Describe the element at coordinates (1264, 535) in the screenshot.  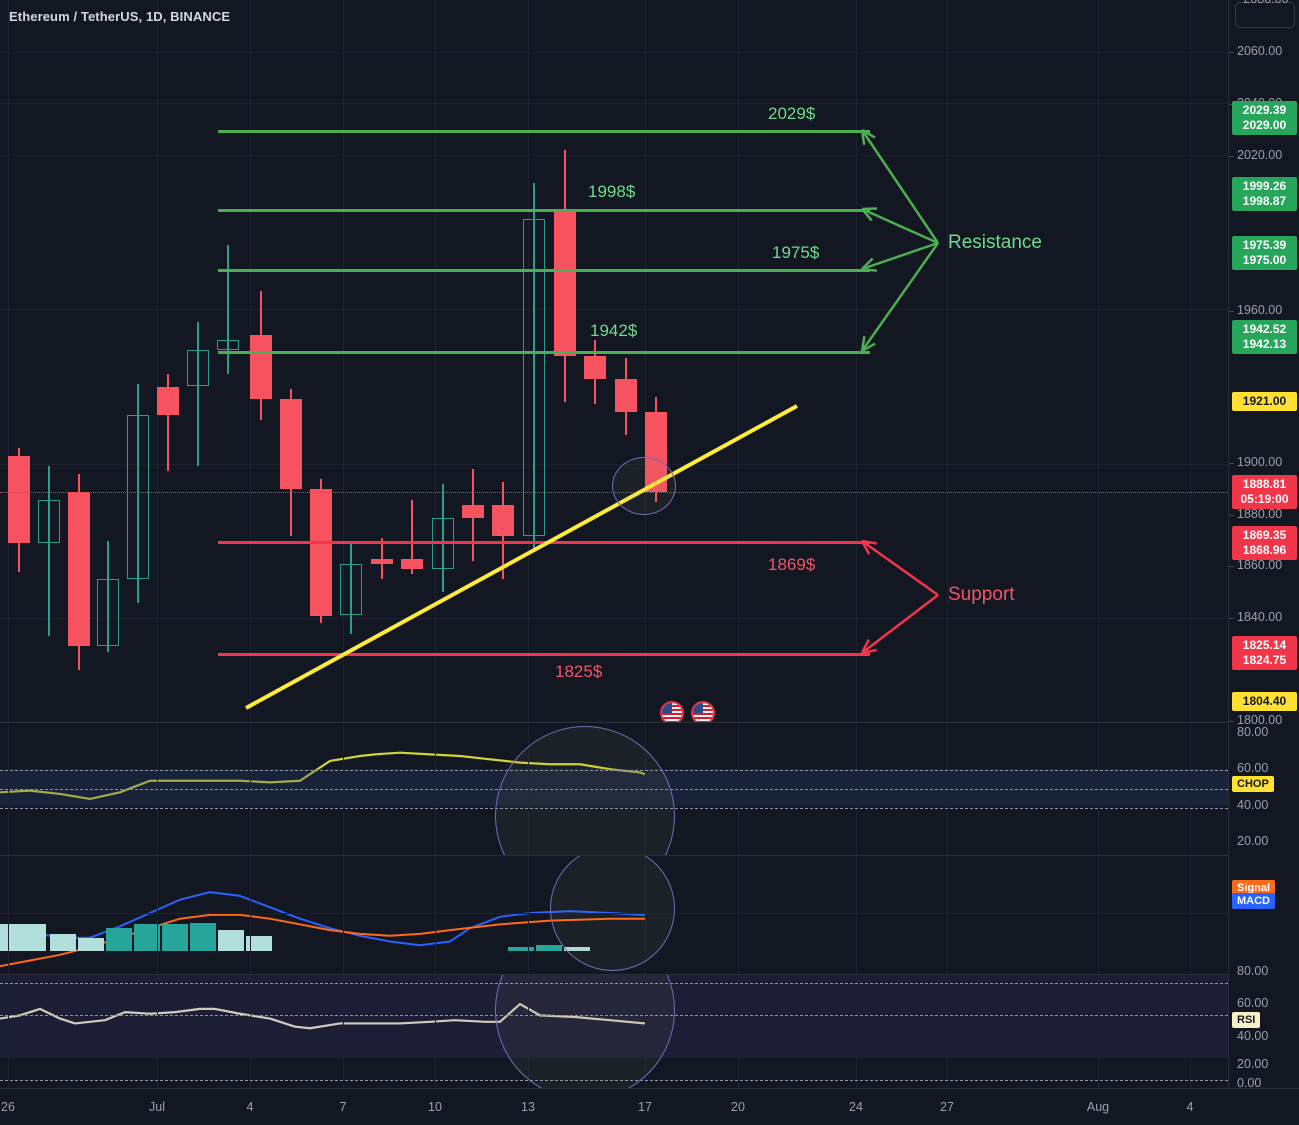
I see `price-tag-line: 1869.35` at that location.